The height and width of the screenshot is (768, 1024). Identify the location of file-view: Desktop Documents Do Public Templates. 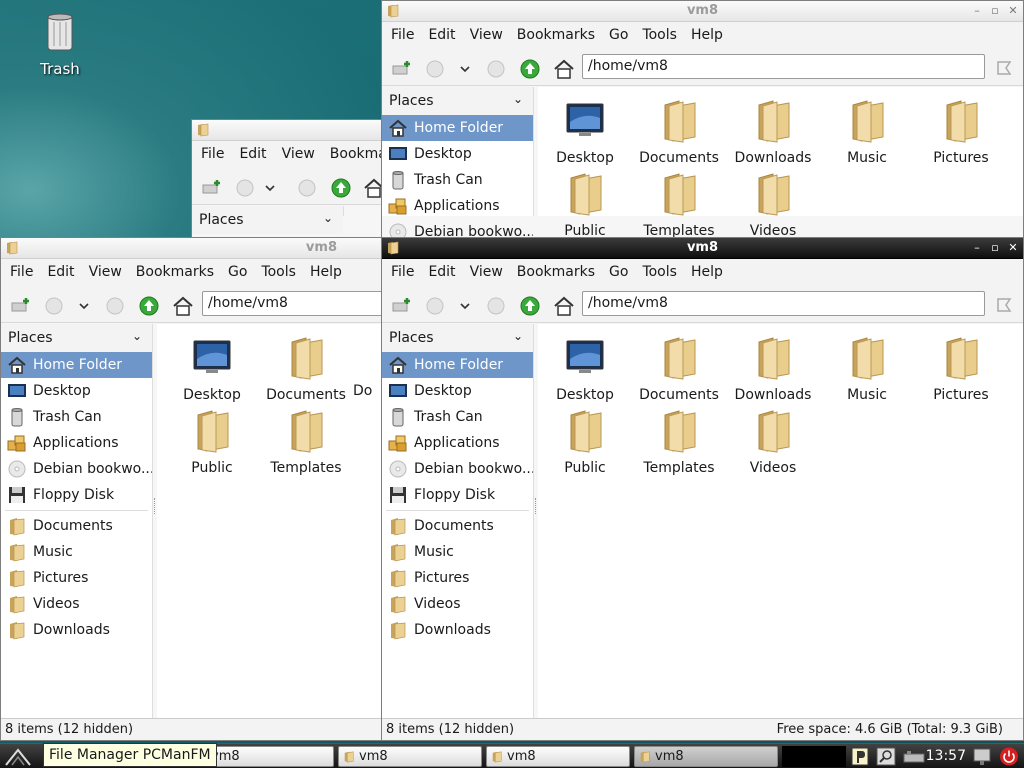
(269, 521).